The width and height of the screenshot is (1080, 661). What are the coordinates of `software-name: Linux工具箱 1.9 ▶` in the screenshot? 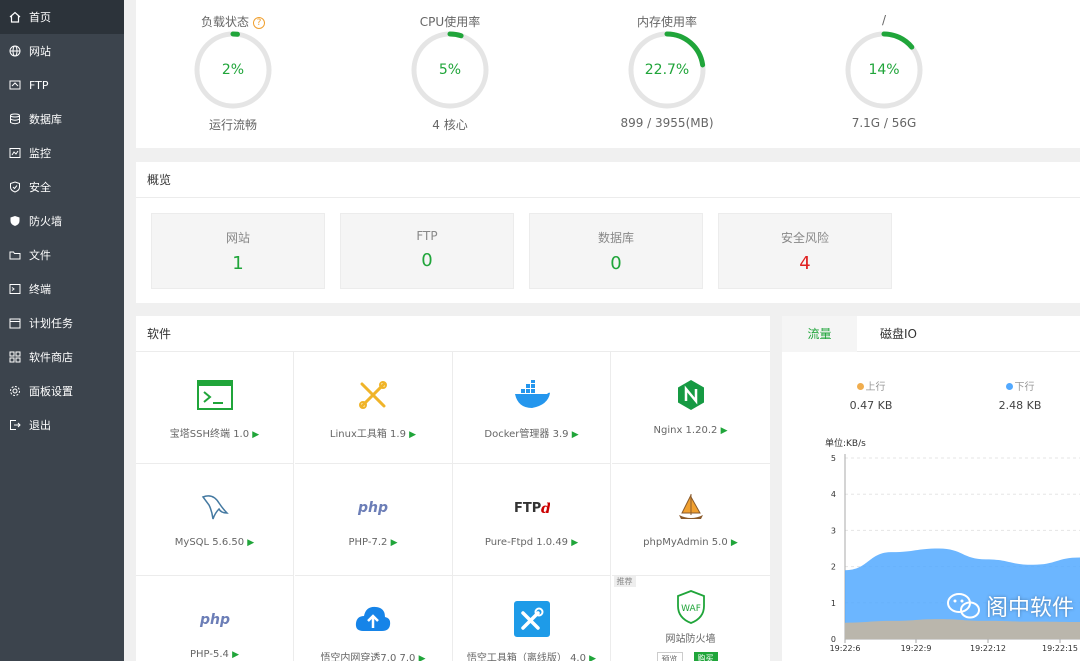 It's located at (373, 434).